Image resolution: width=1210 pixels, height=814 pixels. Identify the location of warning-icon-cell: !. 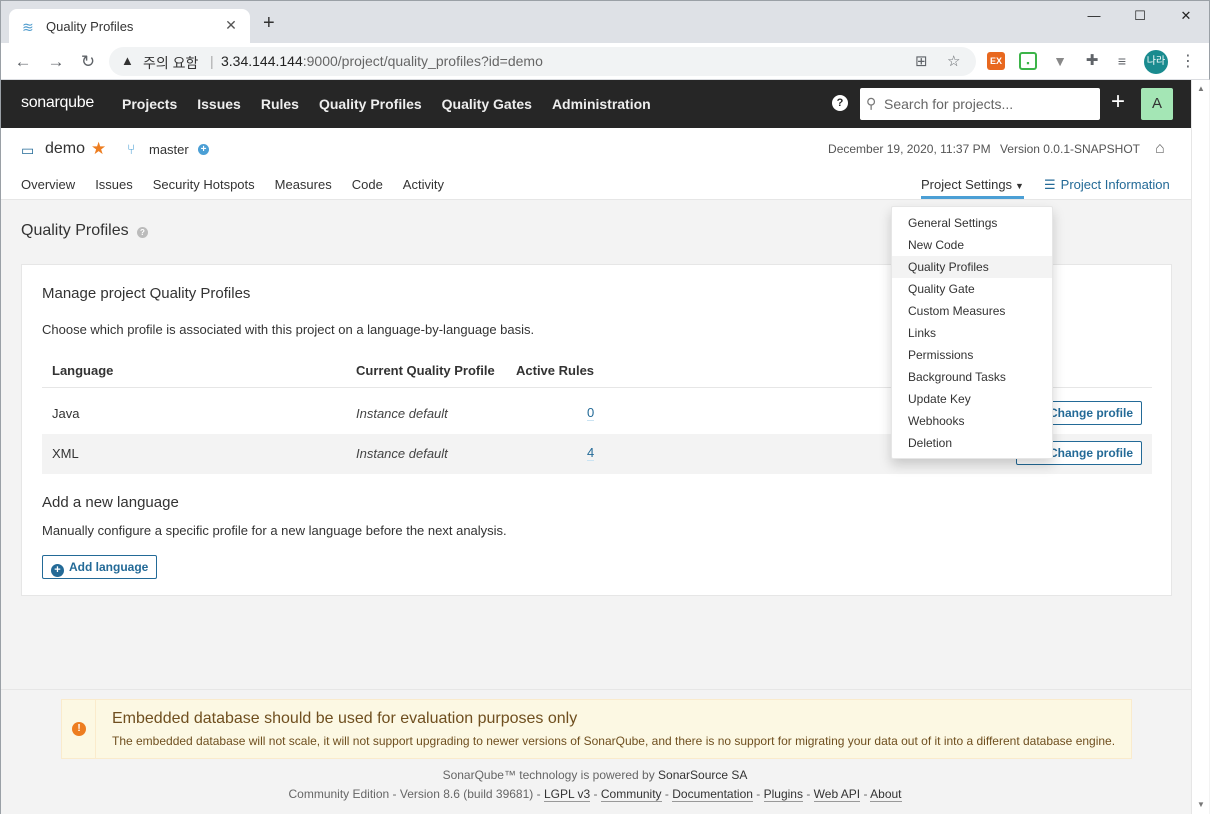
(79, 729).